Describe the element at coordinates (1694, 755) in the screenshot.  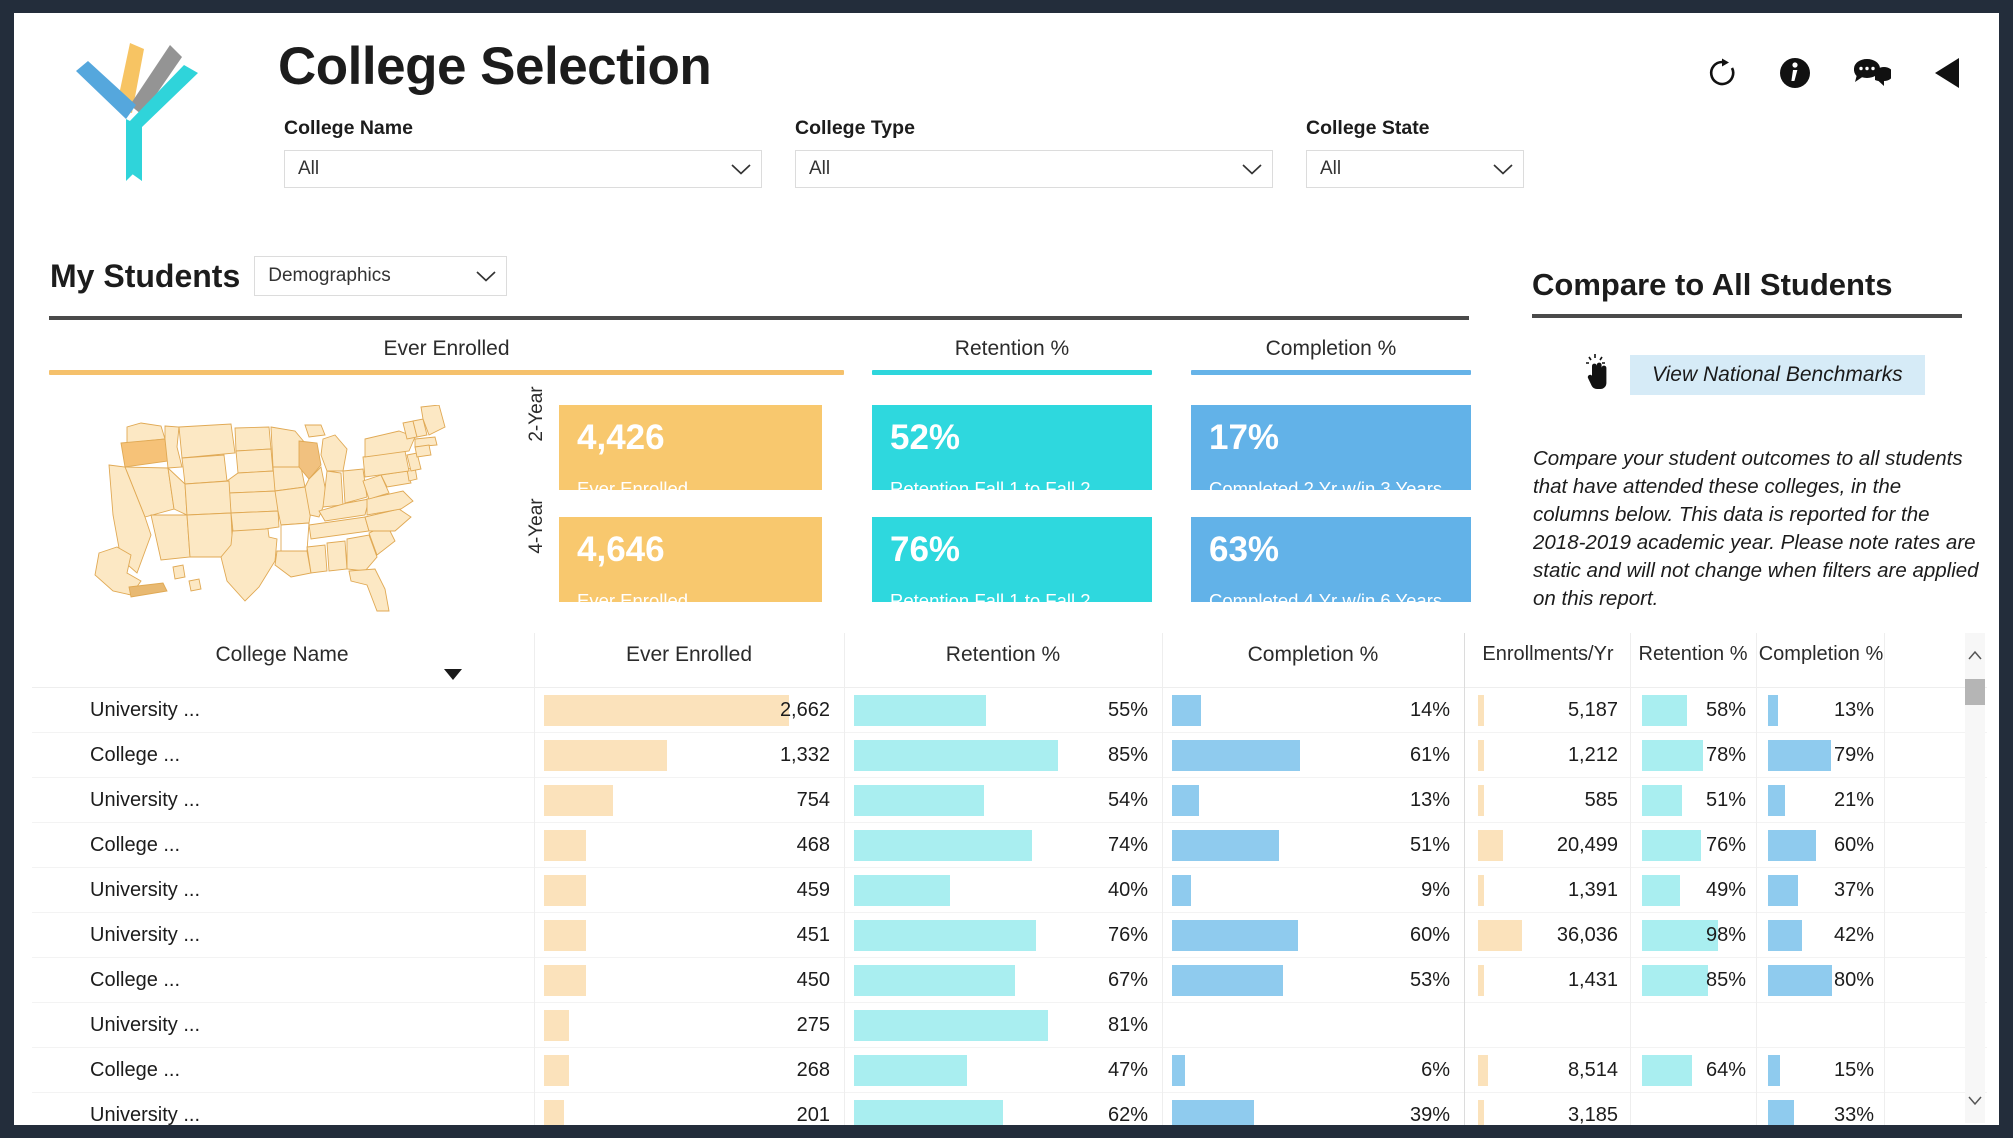
I see `cell-national-retention: 78%` at that location.